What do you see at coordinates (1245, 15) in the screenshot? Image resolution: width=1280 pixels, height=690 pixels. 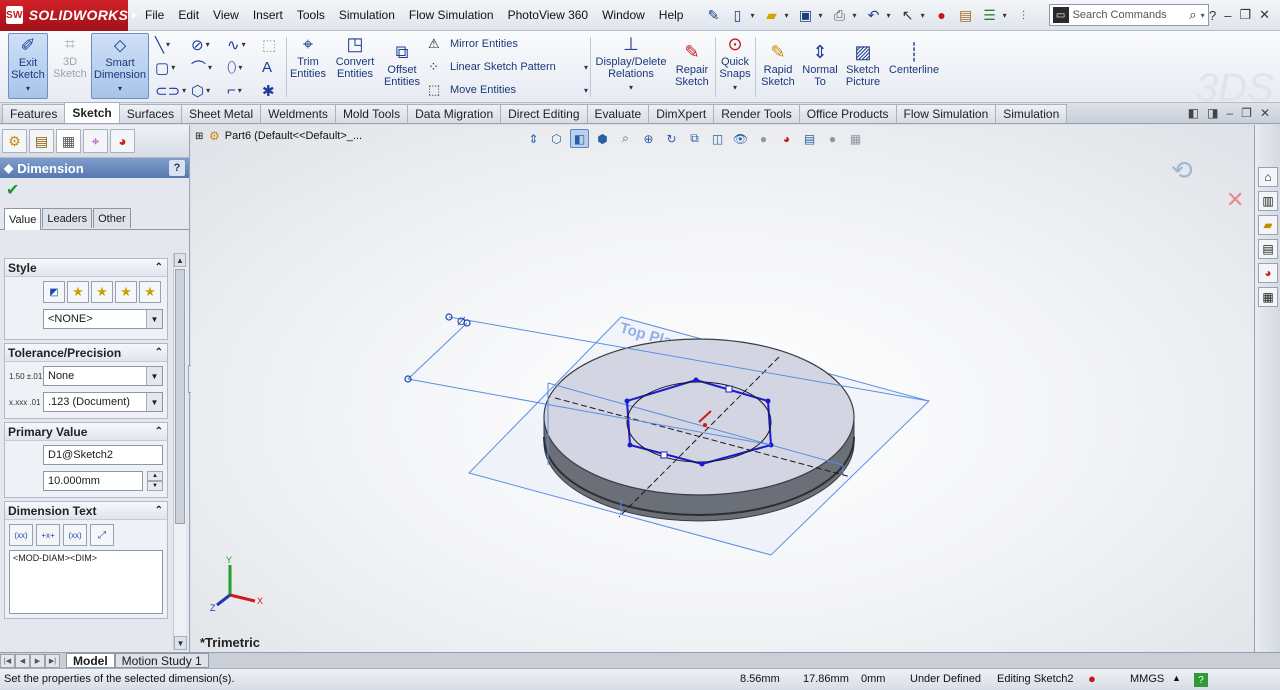 I see `restore-icon: ❐` at bounding box center [1245, 15].